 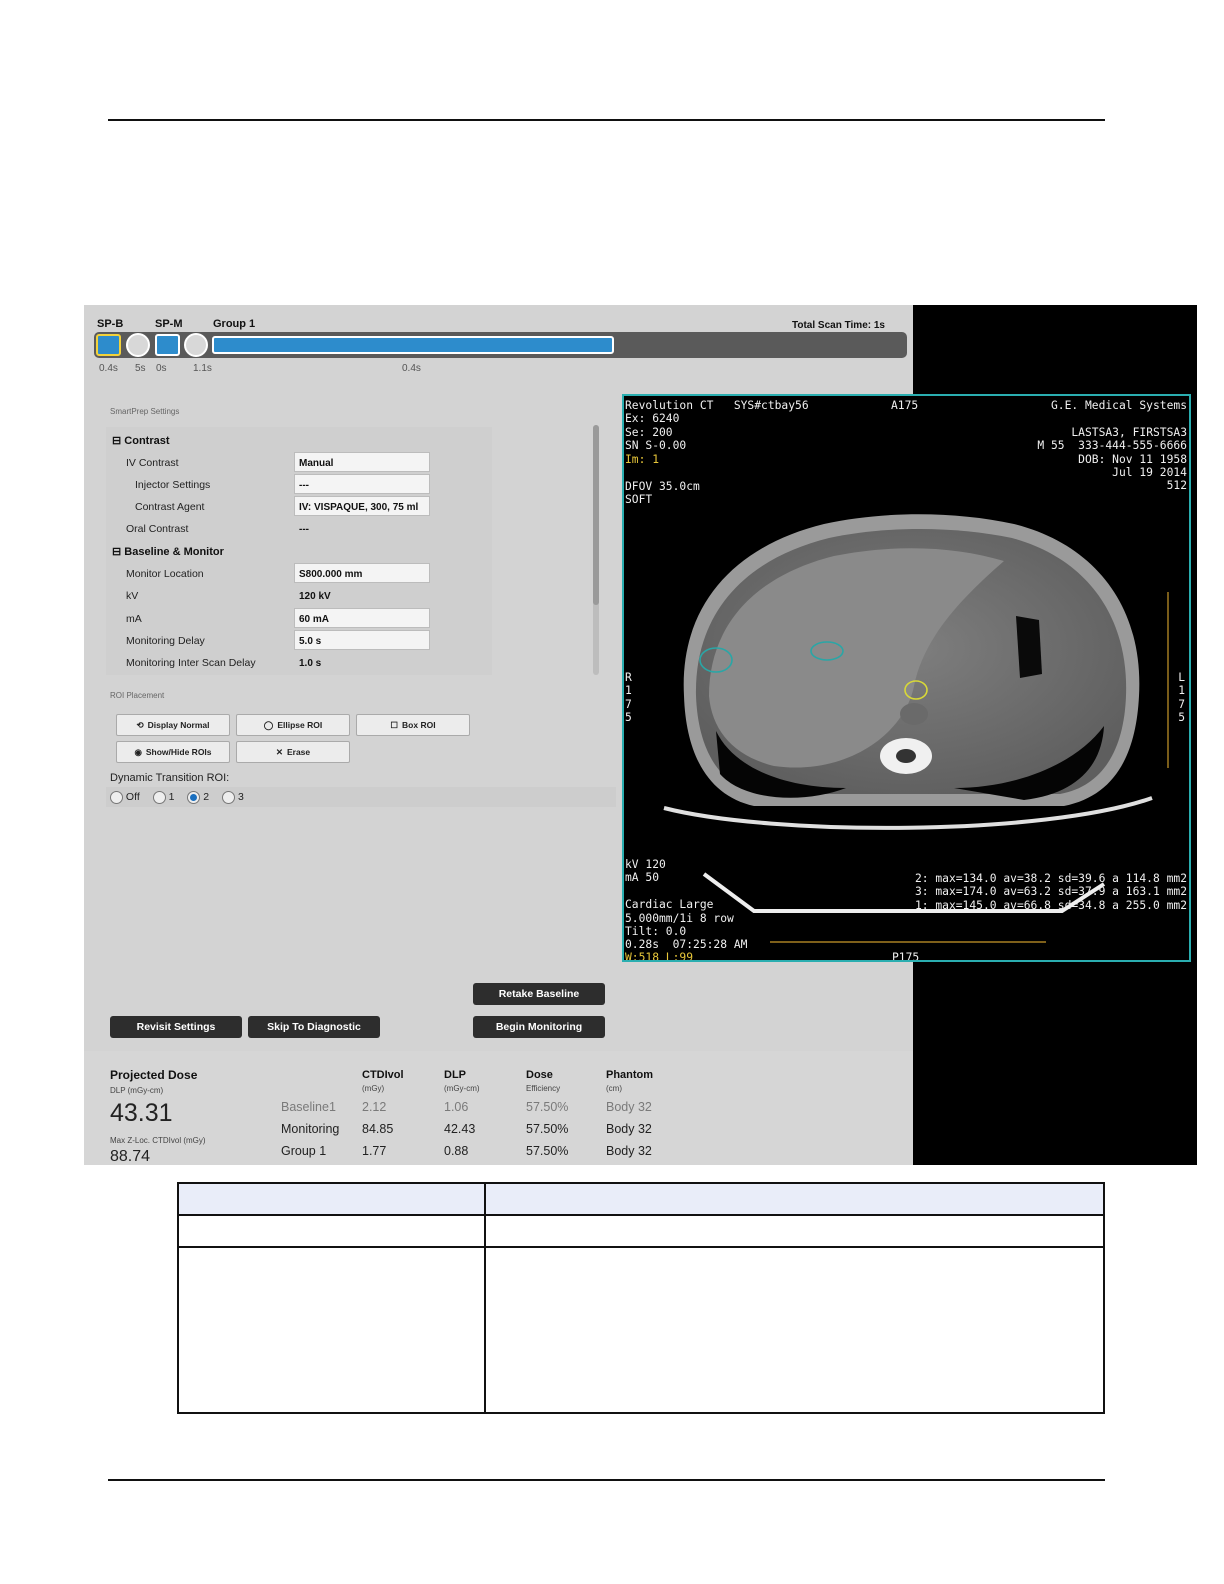 I want to click on total-scan-time: Total Scan Time: 1s, so click(x=838, y=325).